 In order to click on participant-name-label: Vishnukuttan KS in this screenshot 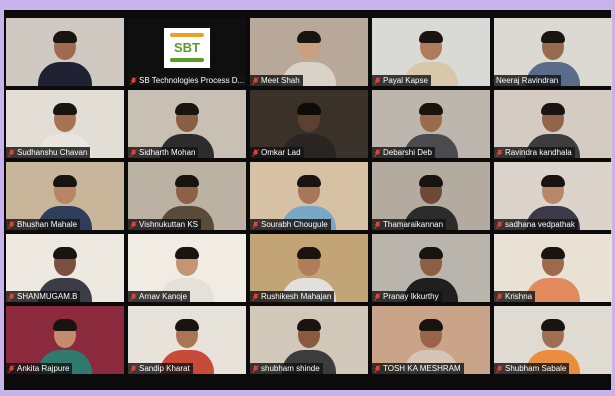, I will do `click(165, 224)`.